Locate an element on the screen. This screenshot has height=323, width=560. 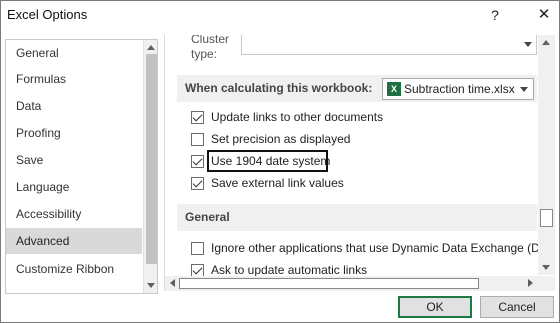
main-horizontal-scrollbar is located at coordinates (351, 283).